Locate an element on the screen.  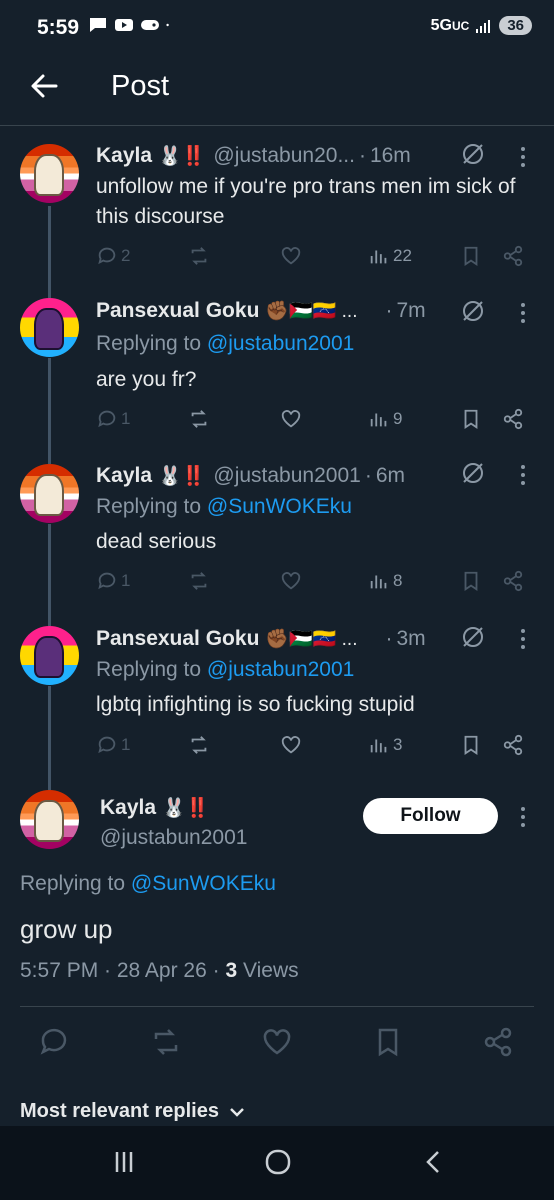
main-replying-to: Replying to @SunWOKEku is located at coordinates (148, 883).